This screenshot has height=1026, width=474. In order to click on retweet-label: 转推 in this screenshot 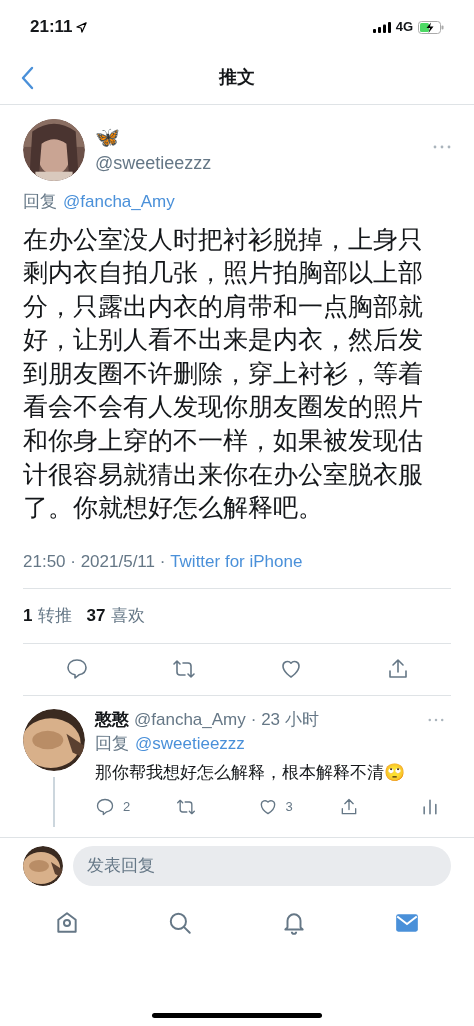, I will do `click(55, 616)`.